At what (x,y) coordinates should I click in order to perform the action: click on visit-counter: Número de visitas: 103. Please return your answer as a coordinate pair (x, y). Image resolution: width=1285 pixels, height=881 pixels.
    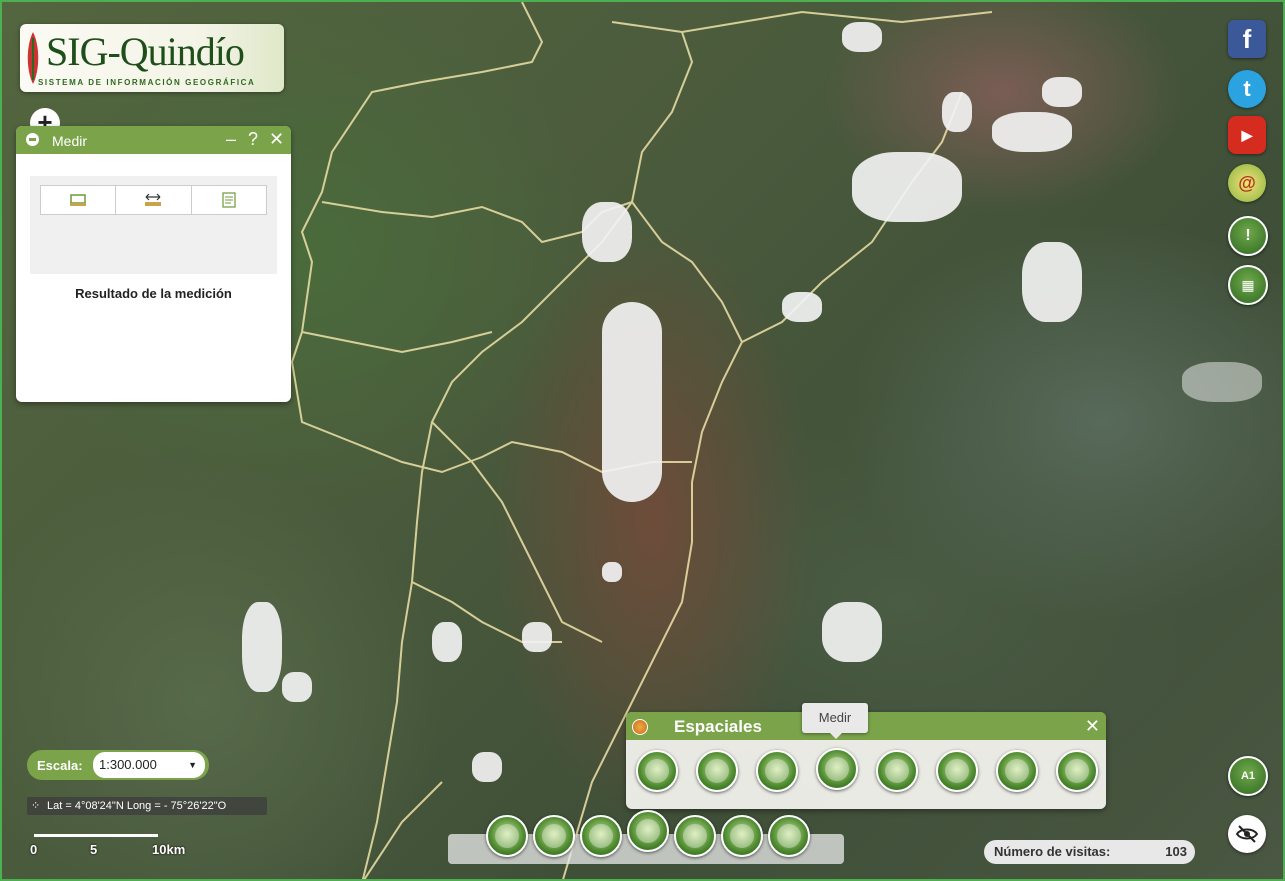
    Looking at the image, I should click on (1089, 852).